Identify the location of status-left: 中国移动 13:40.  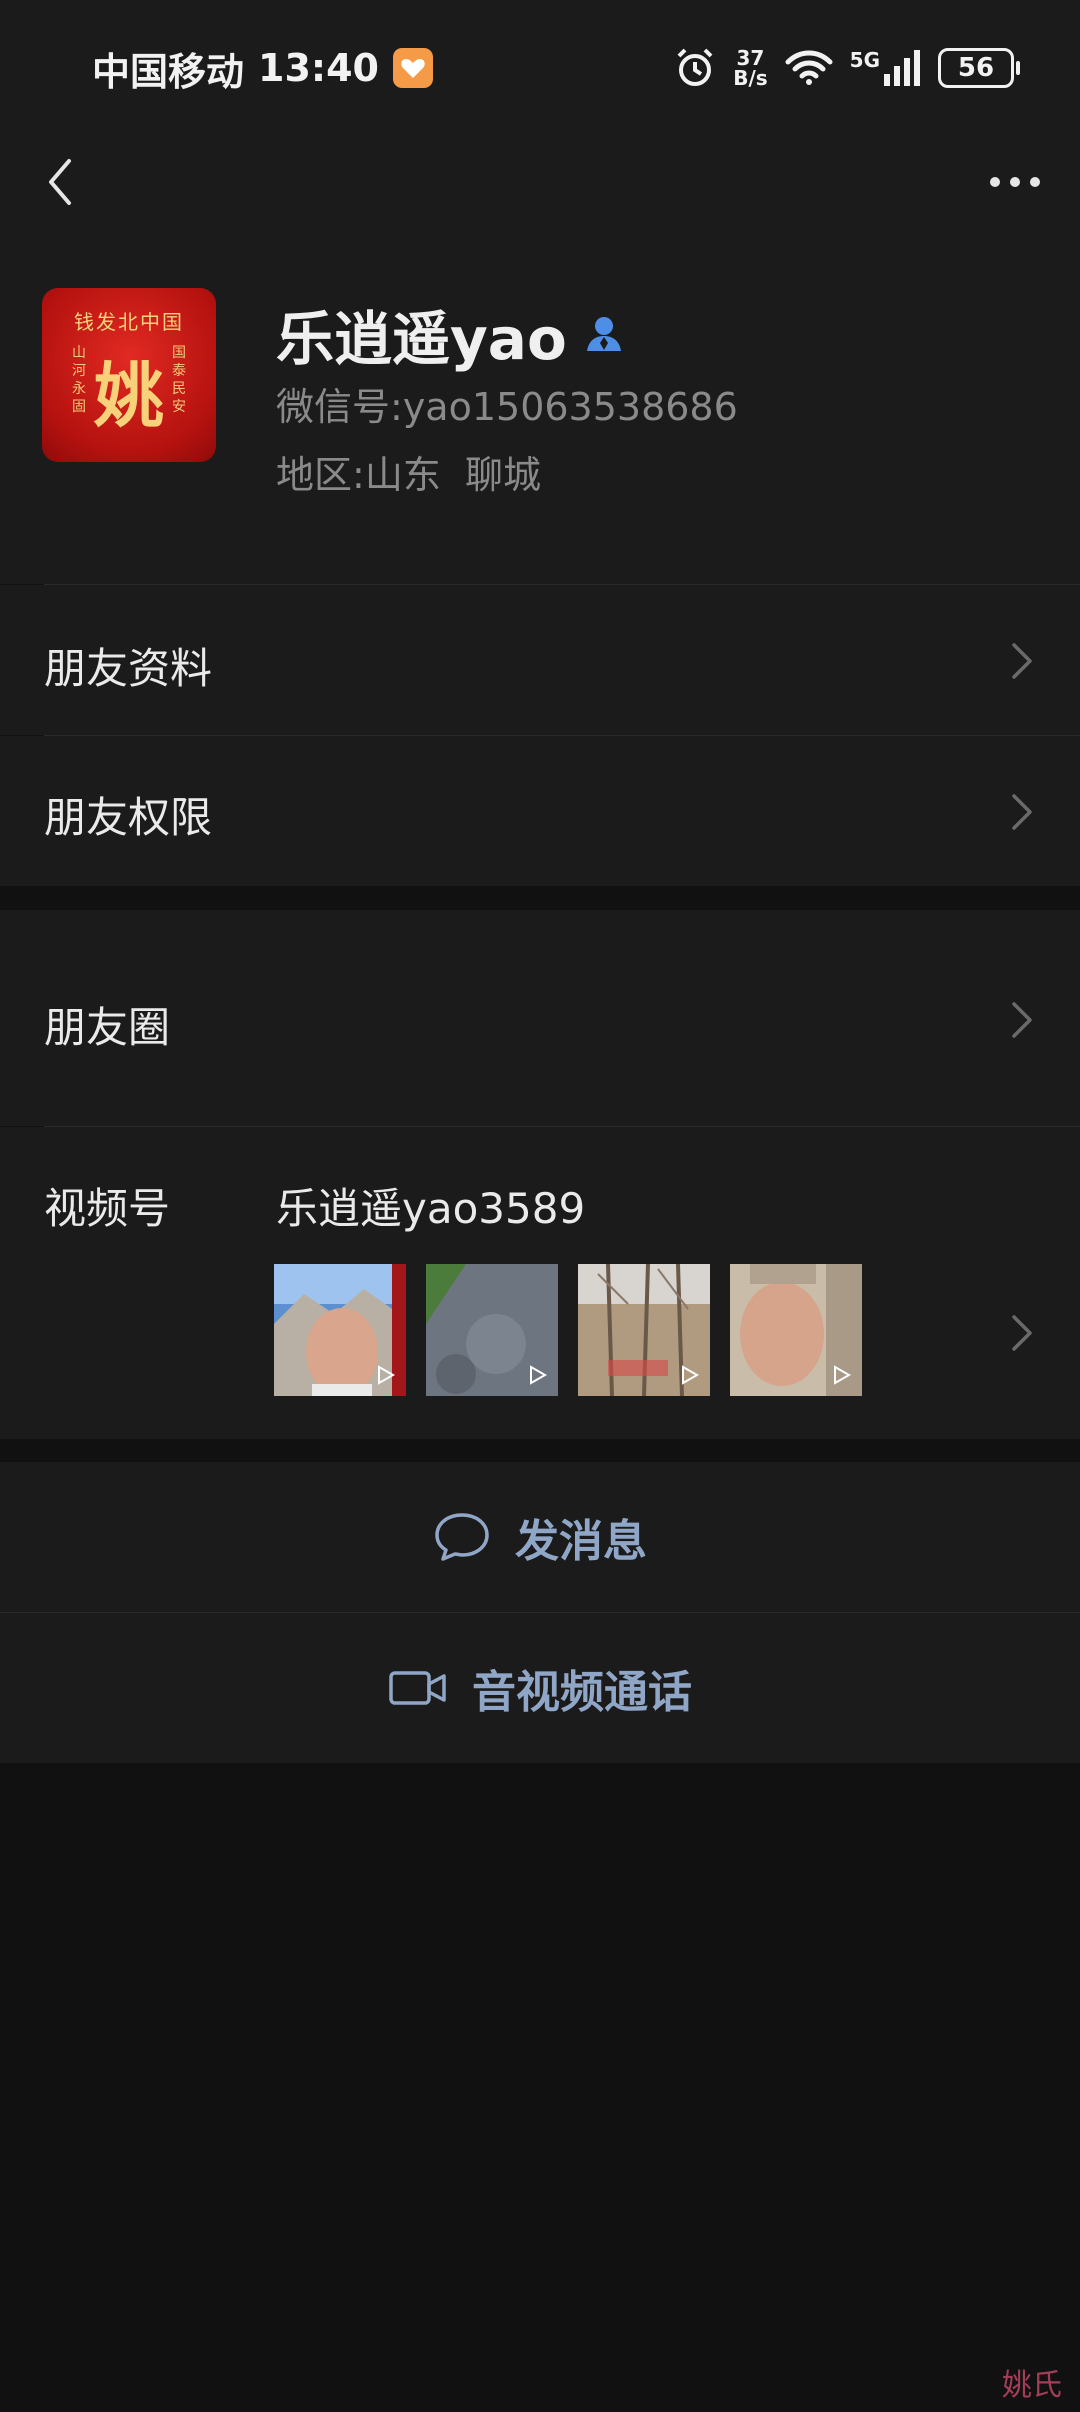
(262, 68).